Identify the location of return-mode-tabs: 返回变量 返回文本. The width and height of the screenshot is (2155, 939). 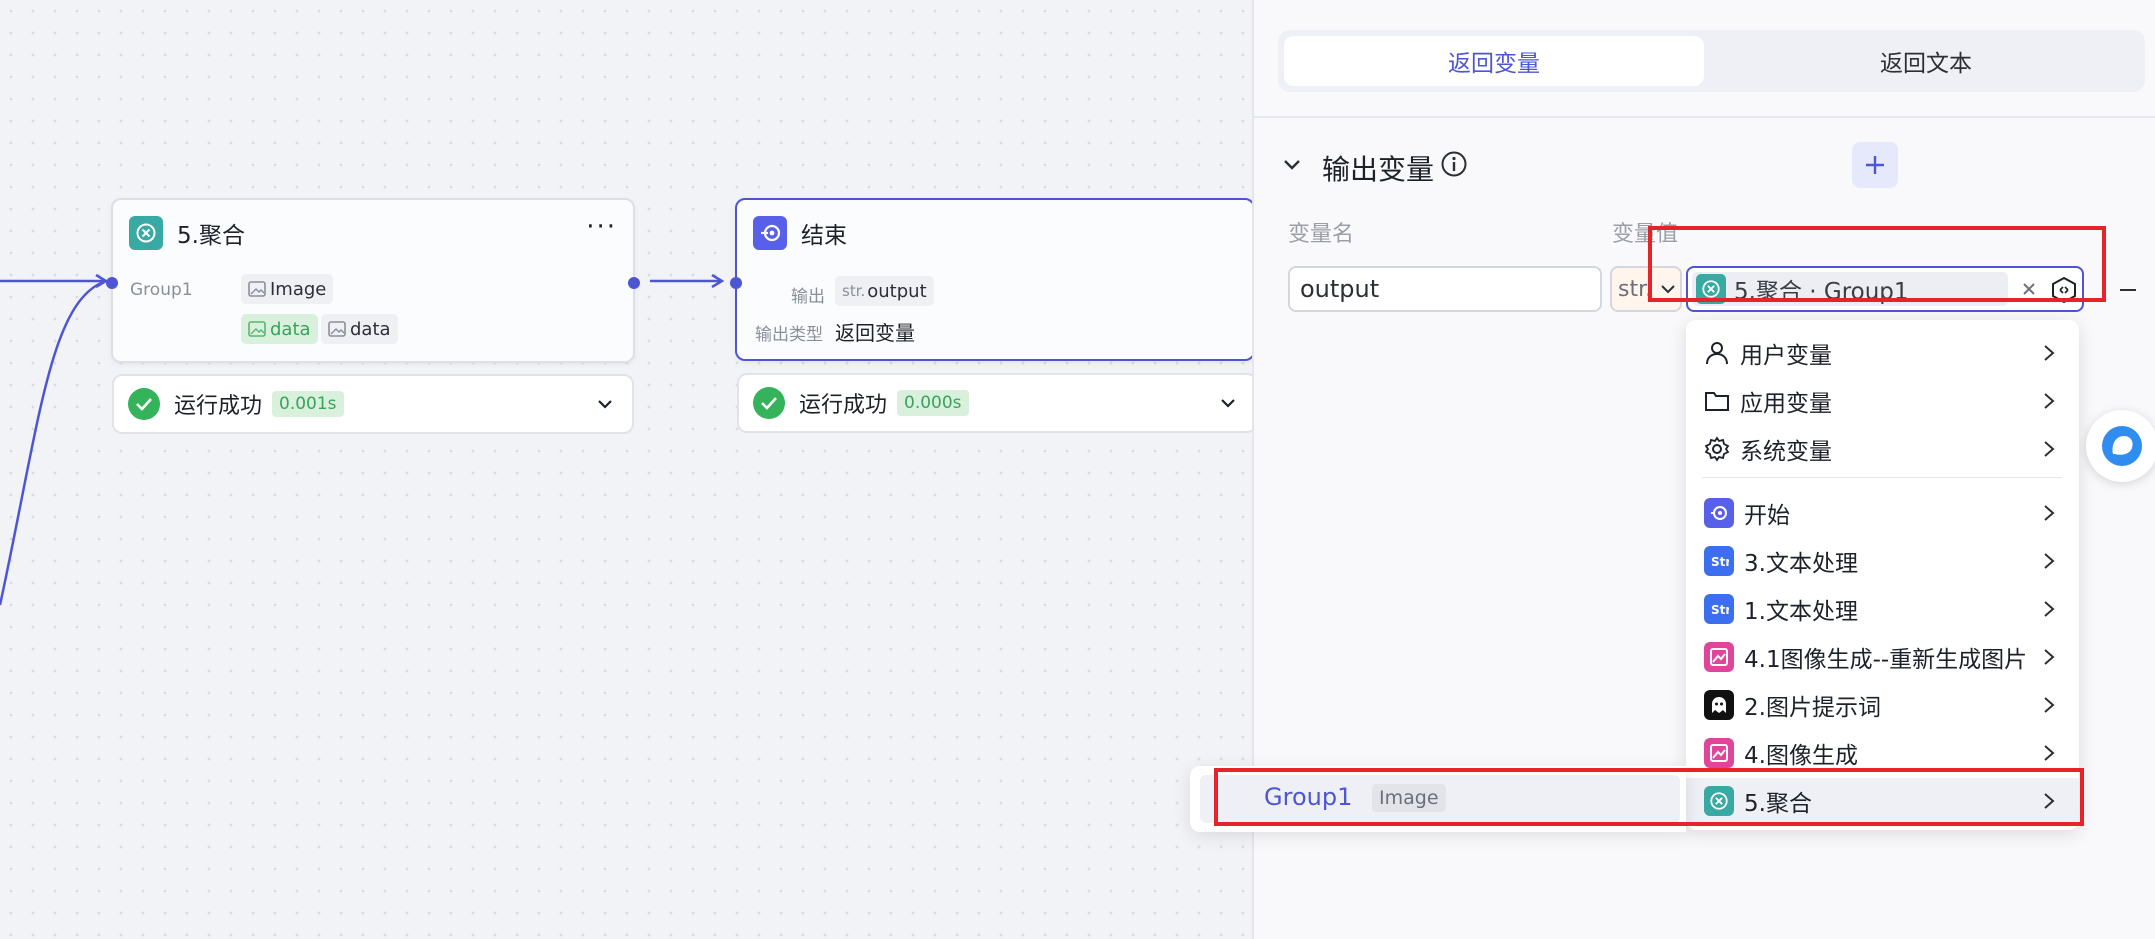
(1711, 61).